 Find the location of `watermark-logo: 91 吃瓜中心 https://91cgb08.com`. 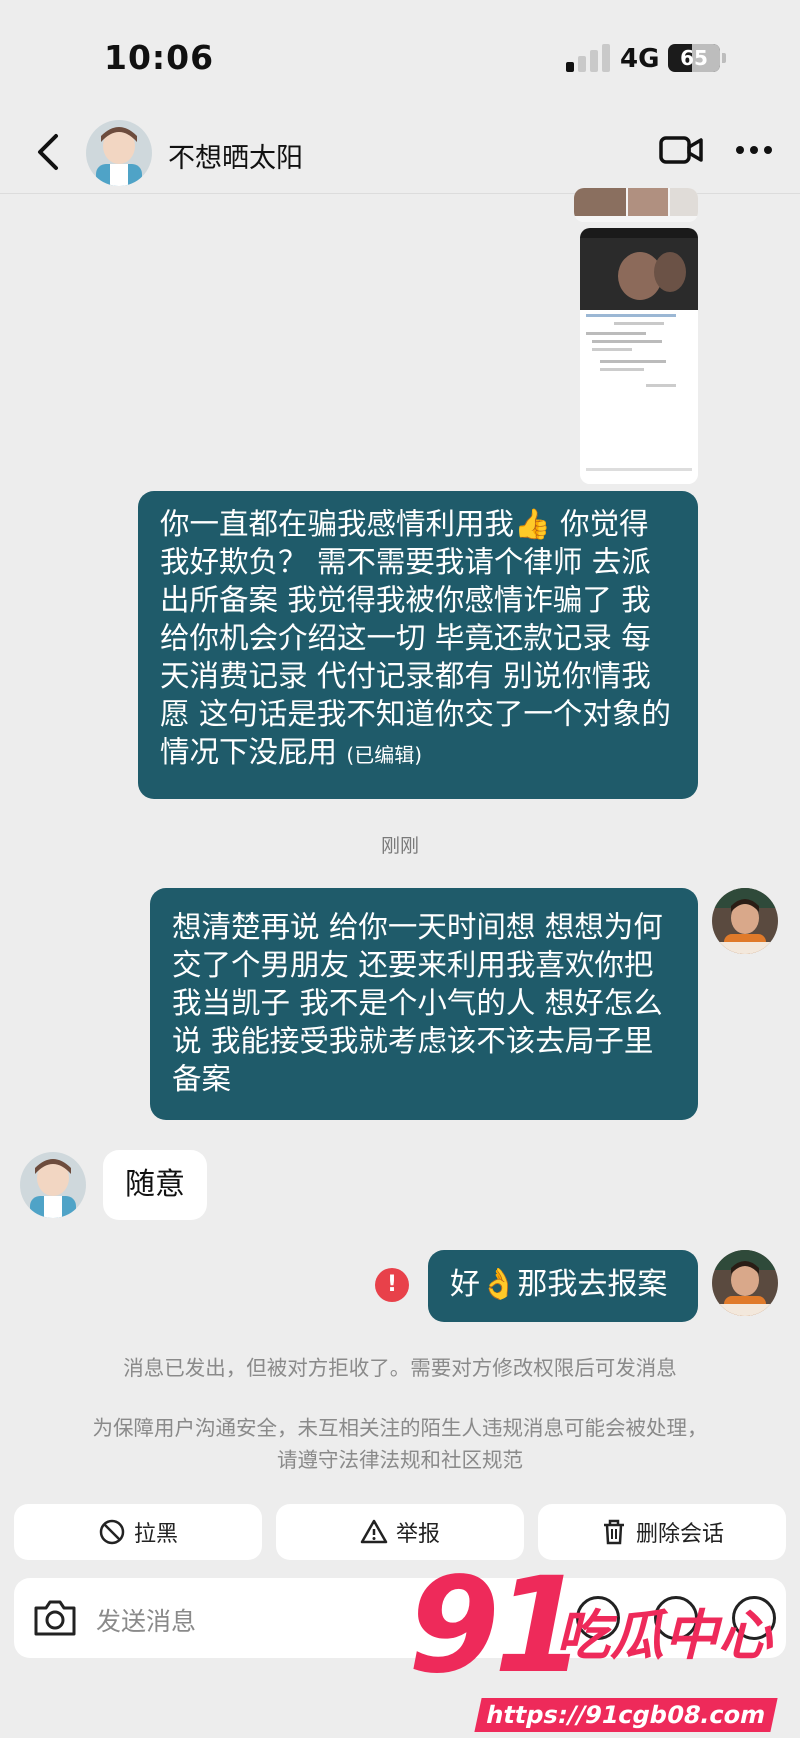

watermark-logo: 91 吃瓜中心 https://91cgb08.com is located at coordinates (593, 1647).